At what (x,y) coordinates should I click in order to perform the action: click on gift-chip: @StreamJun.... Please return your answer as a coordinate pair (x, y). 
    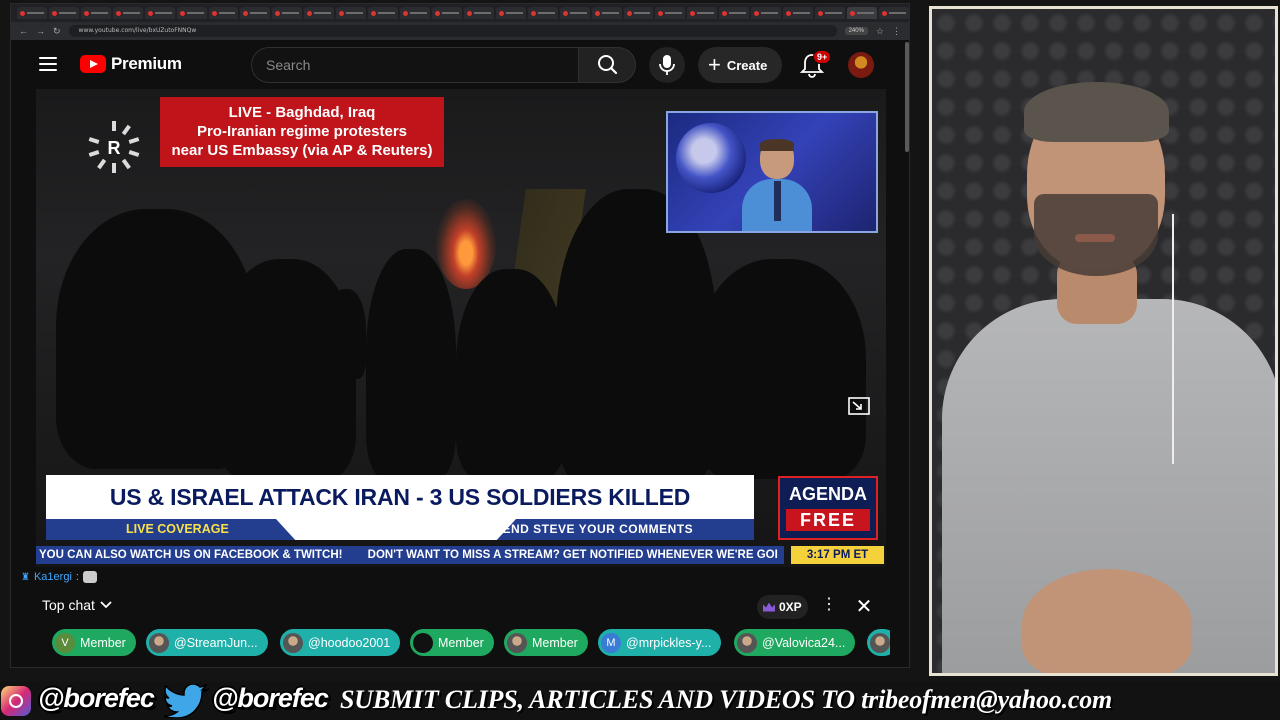
    Looking at the image, I should click on (207, 642).